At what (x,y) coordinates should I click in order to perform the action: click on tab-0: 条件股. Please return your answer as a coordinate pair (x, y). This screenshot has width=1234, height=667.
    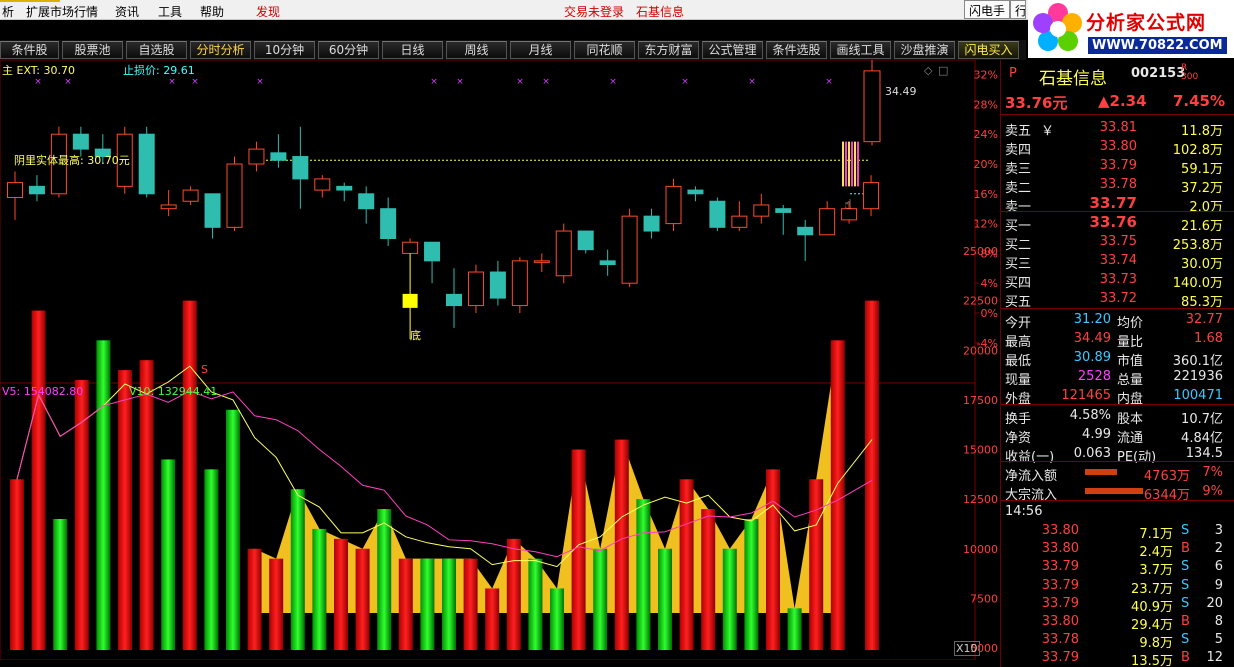
    Looking at the image, I should click on (29, 50).